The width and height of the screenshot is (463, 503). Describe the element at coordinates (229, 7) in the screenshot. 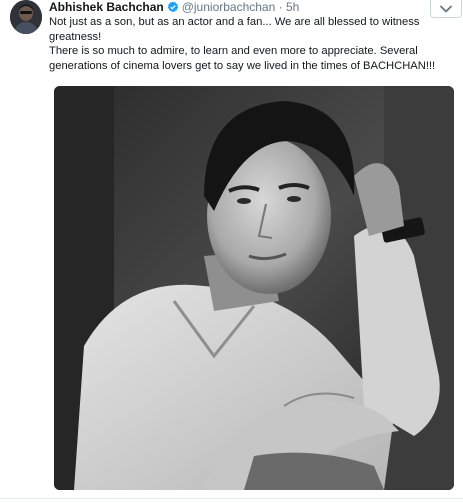

I see `author-handle: @juniorbachchan` at that location.